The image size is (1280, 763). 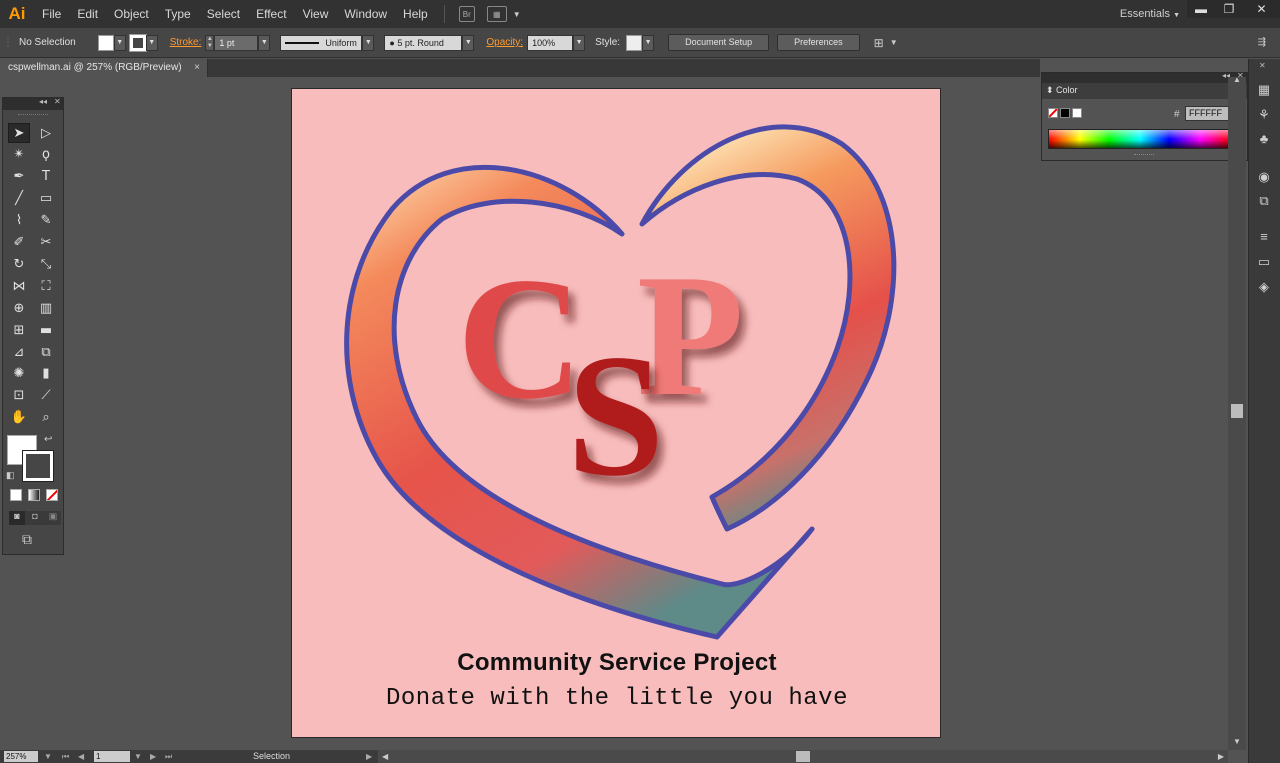 I want to click on draw-normal-icon: ◙, so click(x=17, y=518).